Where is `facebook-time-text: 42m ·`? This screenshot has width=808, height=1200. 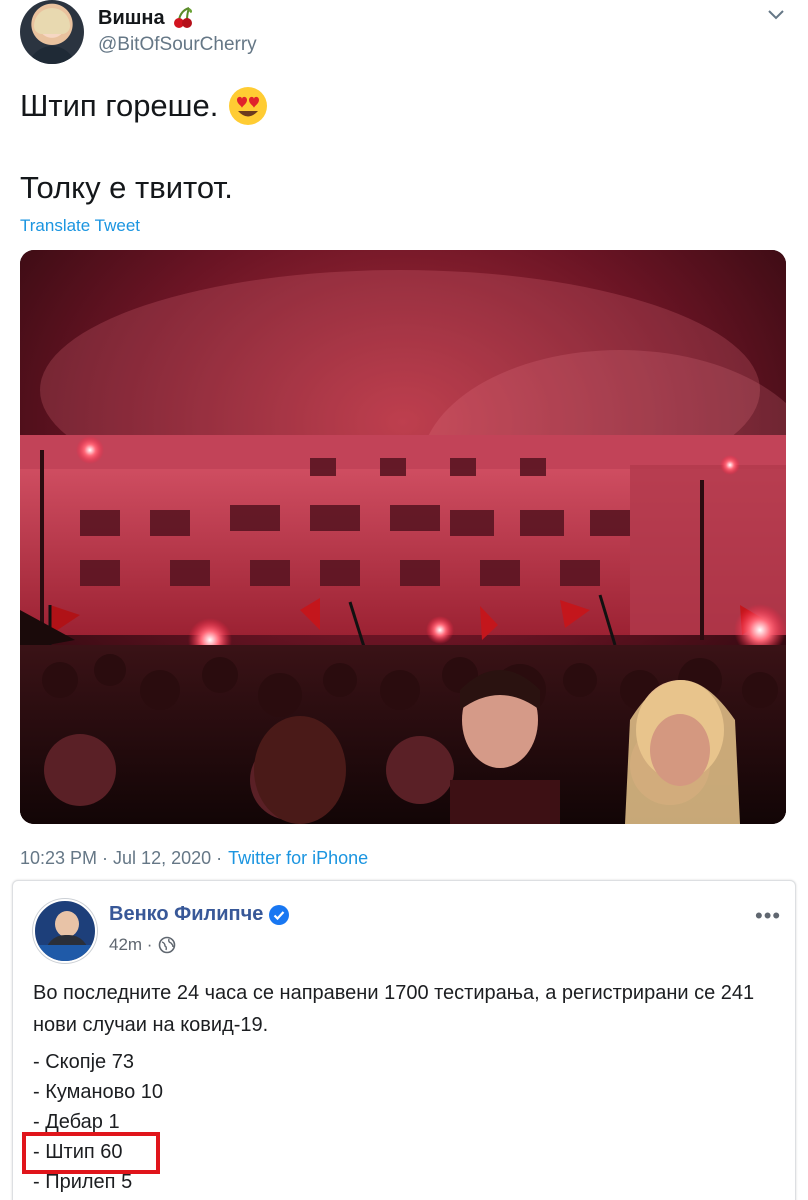 facebook-time-text: 42m · is located at coordinates (130, 945).